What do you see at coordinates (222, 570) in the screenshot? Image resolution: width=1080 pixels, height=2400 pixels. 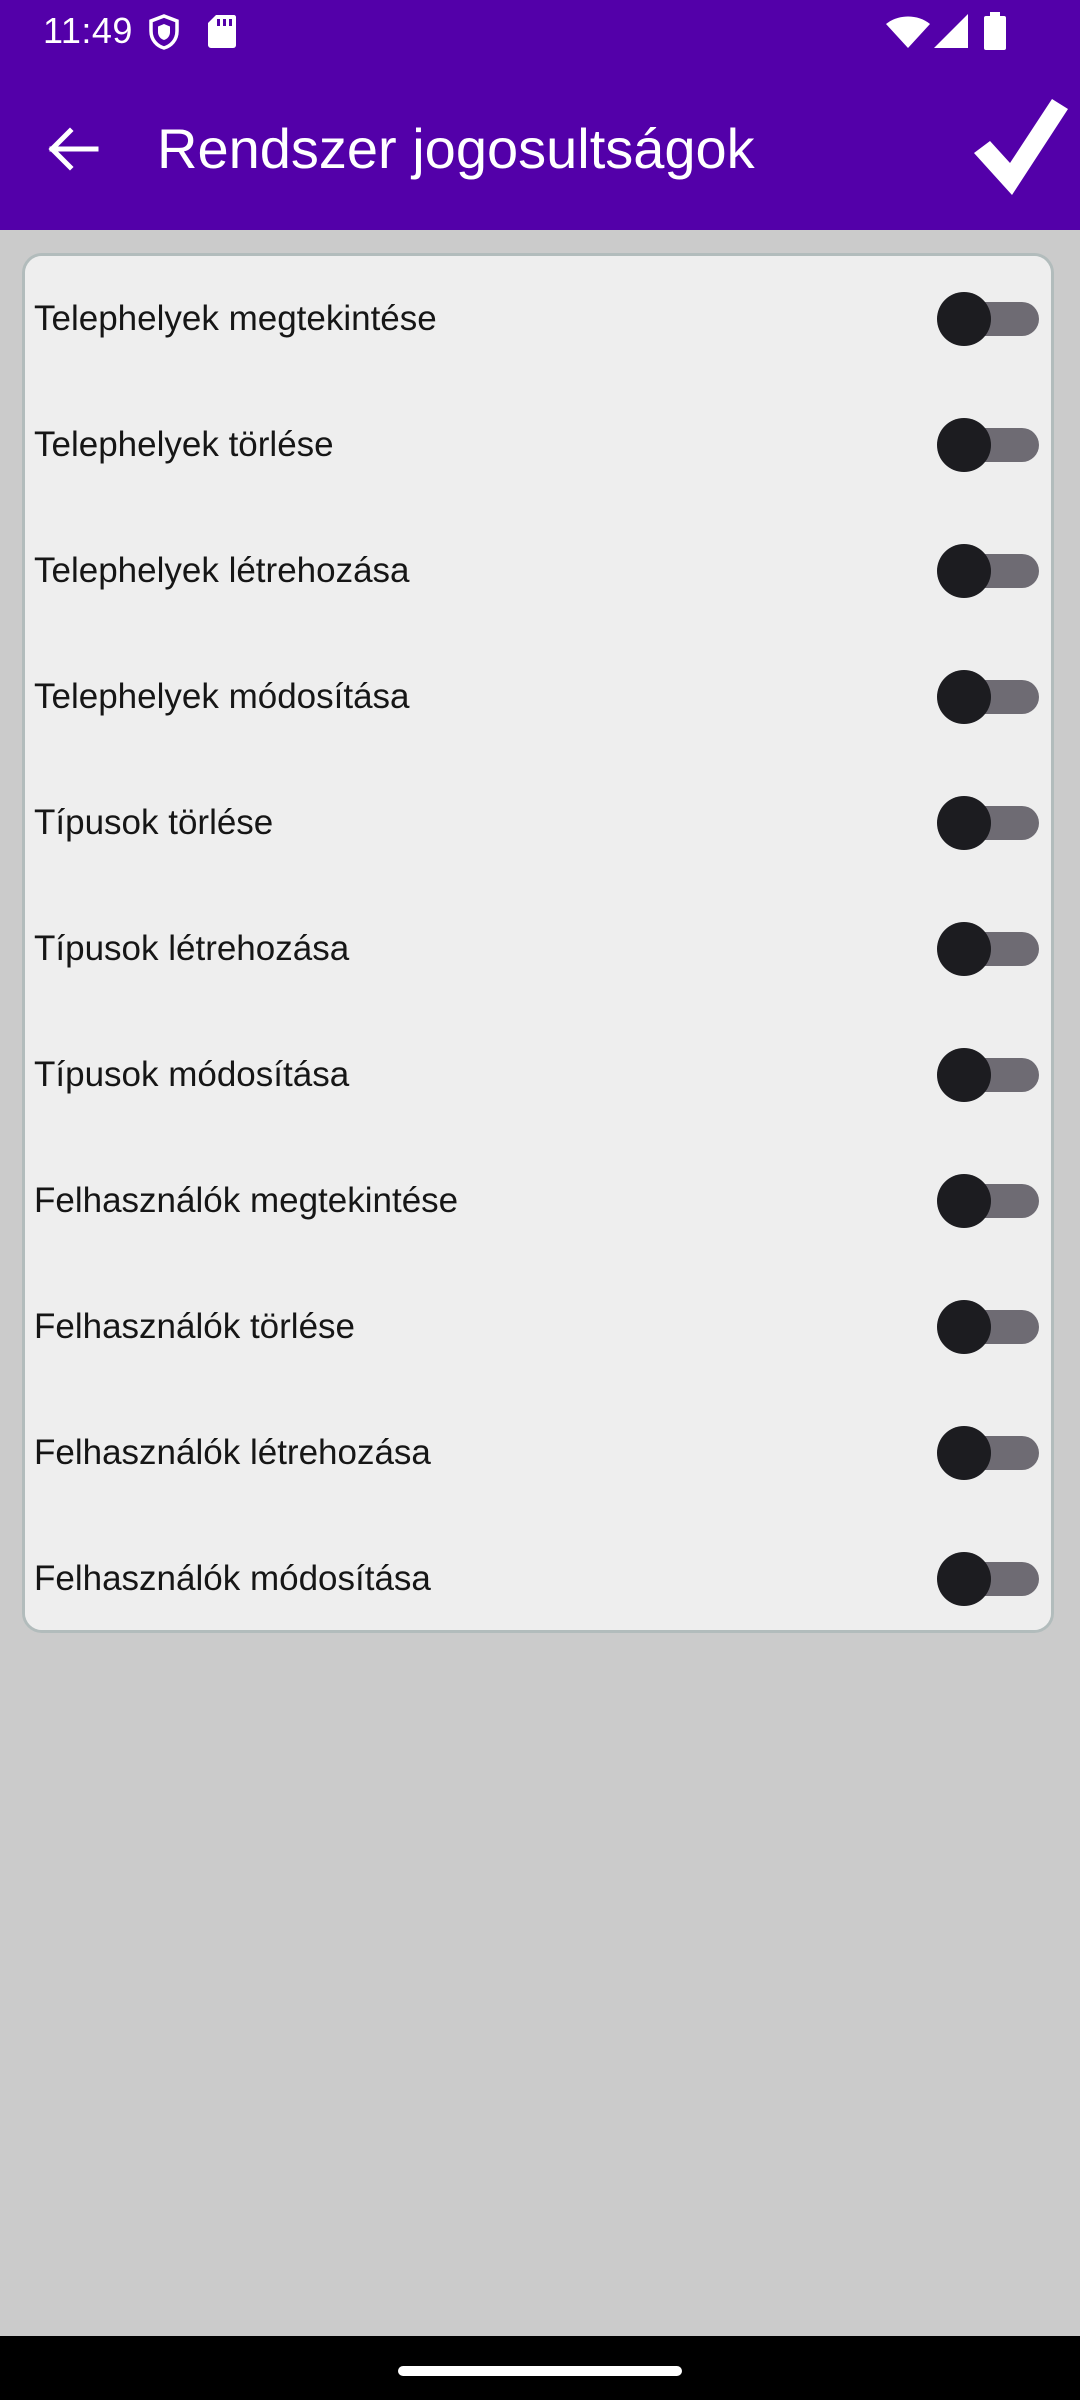 I see `permission-label: Telephelyek létrehozása` at bounding box center [222, 570].